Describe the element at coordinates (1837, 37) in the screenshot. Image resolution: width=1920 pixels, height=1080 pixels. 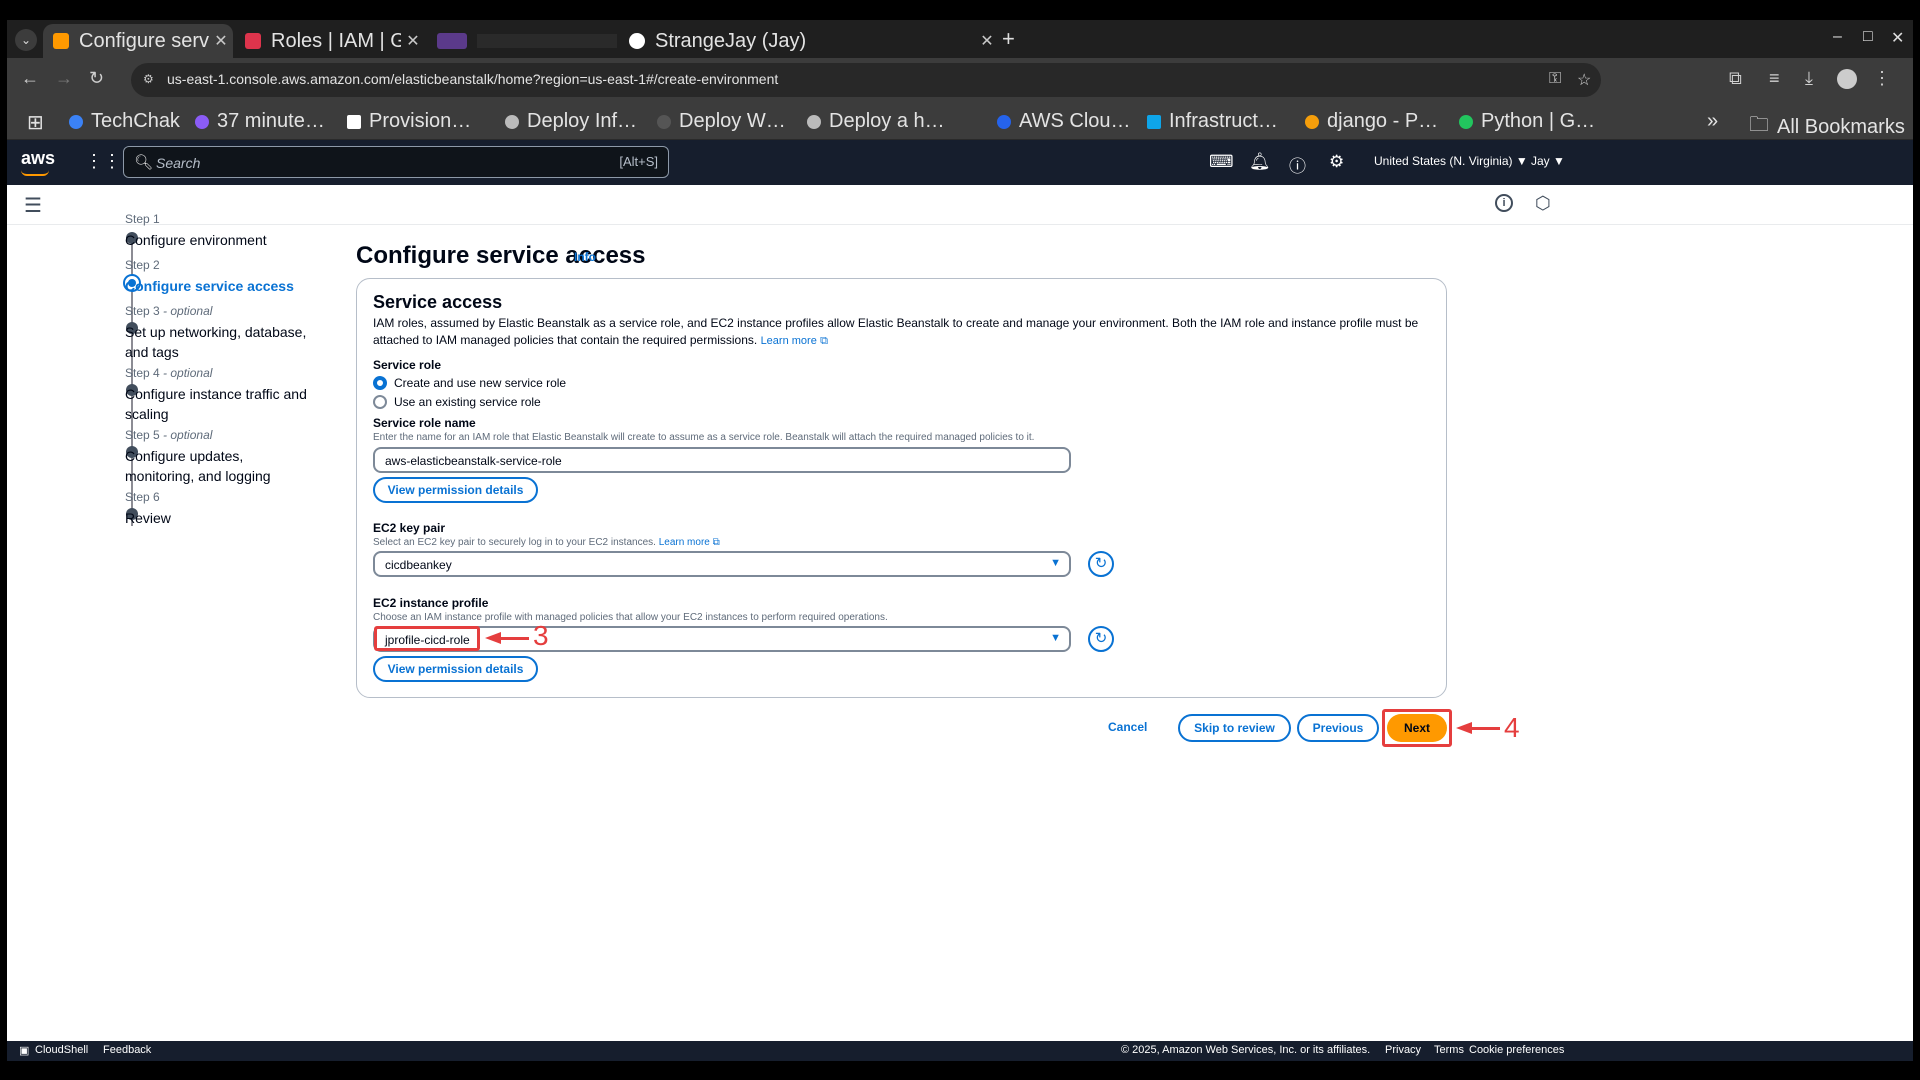
I see `minimize-icon: –` at that location.